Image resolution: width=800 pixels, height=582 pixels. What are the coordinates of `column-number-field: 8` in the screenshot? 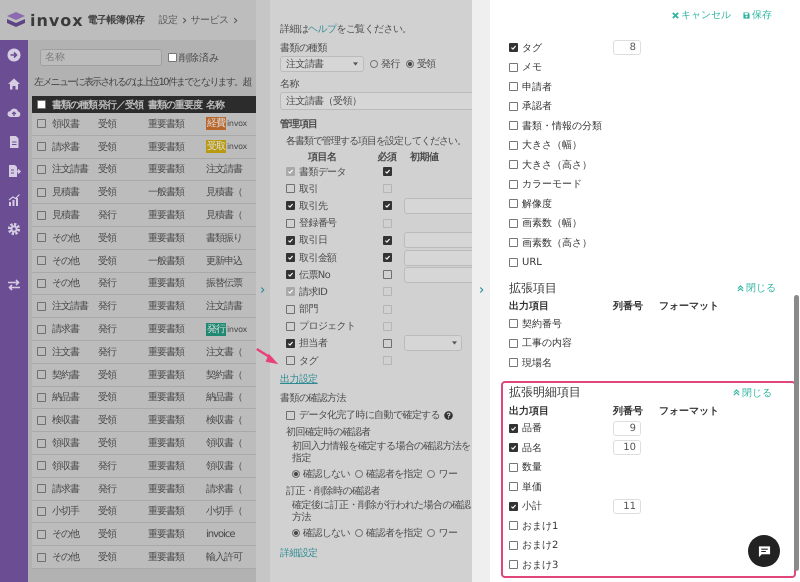 It's located at (627, 48).